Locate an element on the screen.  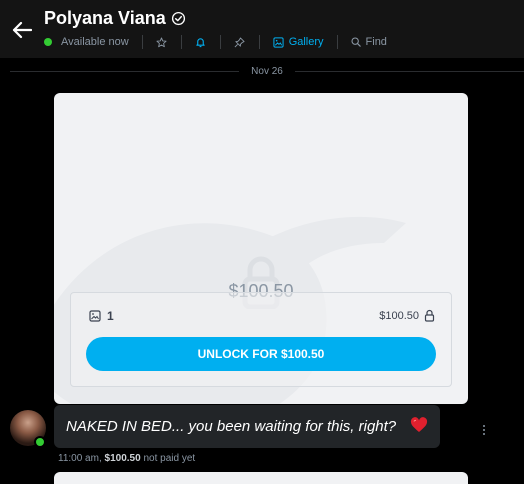
verified-check-icon is located at coordinates (178, 18).